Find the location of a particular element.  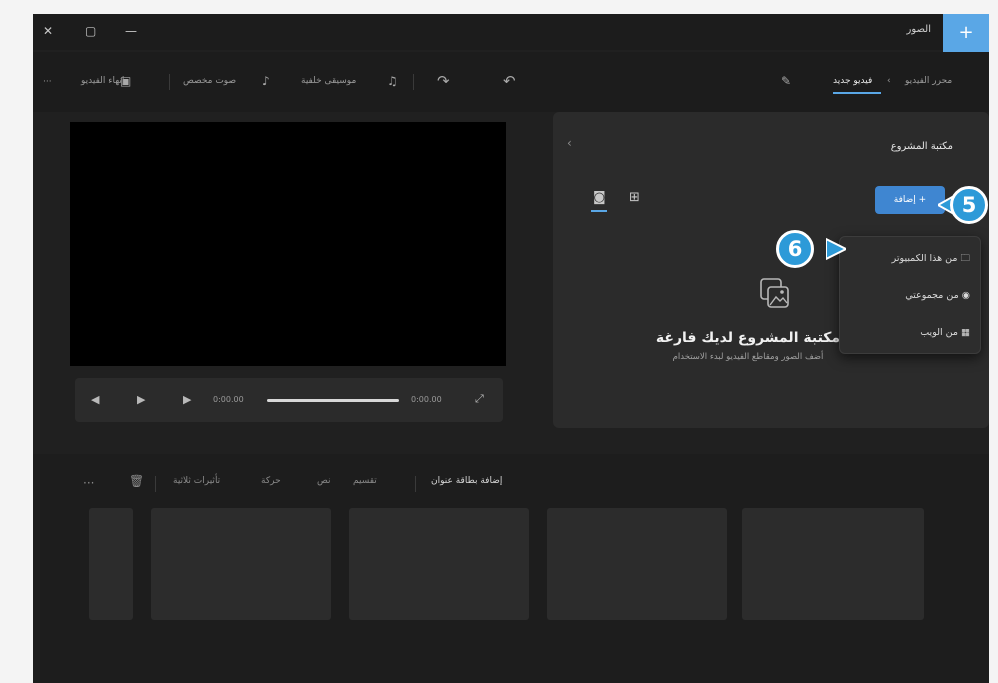

current-time: 0:00.00 is located at coordinates (228, 399).